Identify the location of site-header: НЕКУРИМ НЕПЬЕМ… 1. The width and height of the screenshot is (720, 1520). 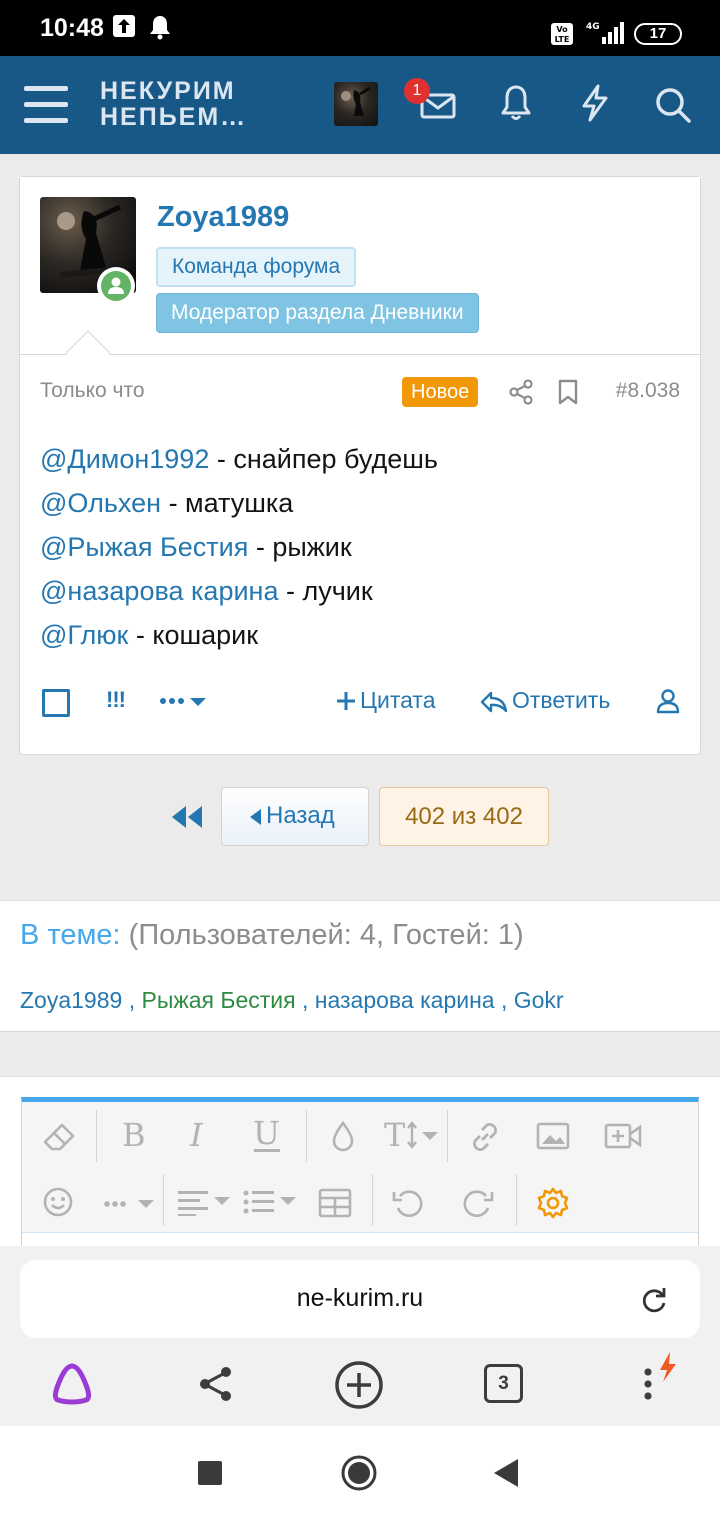
(360, 105).